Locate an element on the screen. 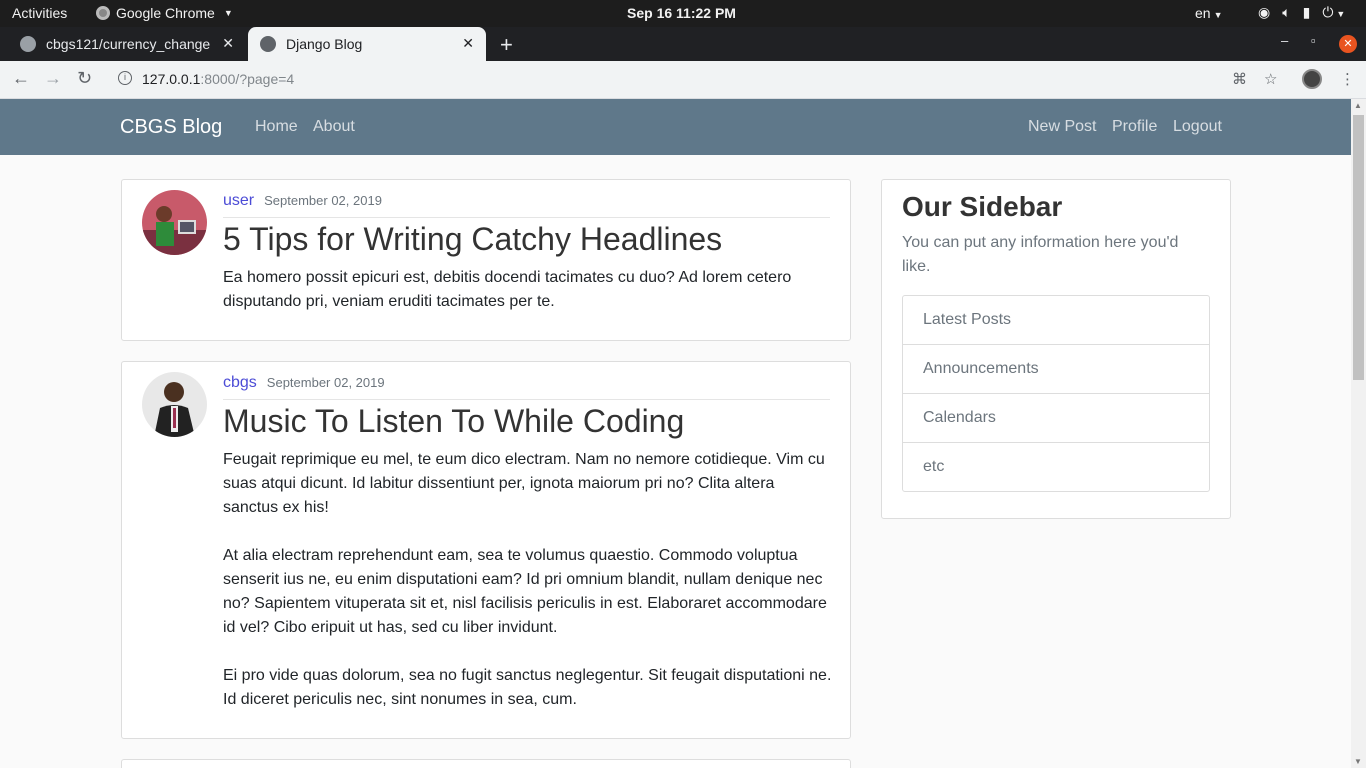  nav-logout: Logout is located at coordinates (1197, 127).